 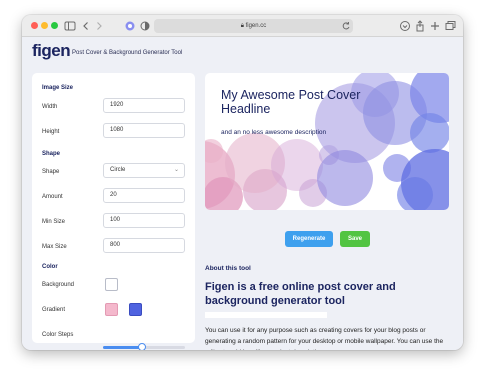 I want to click on download-icon, so click(x=405, y=26).